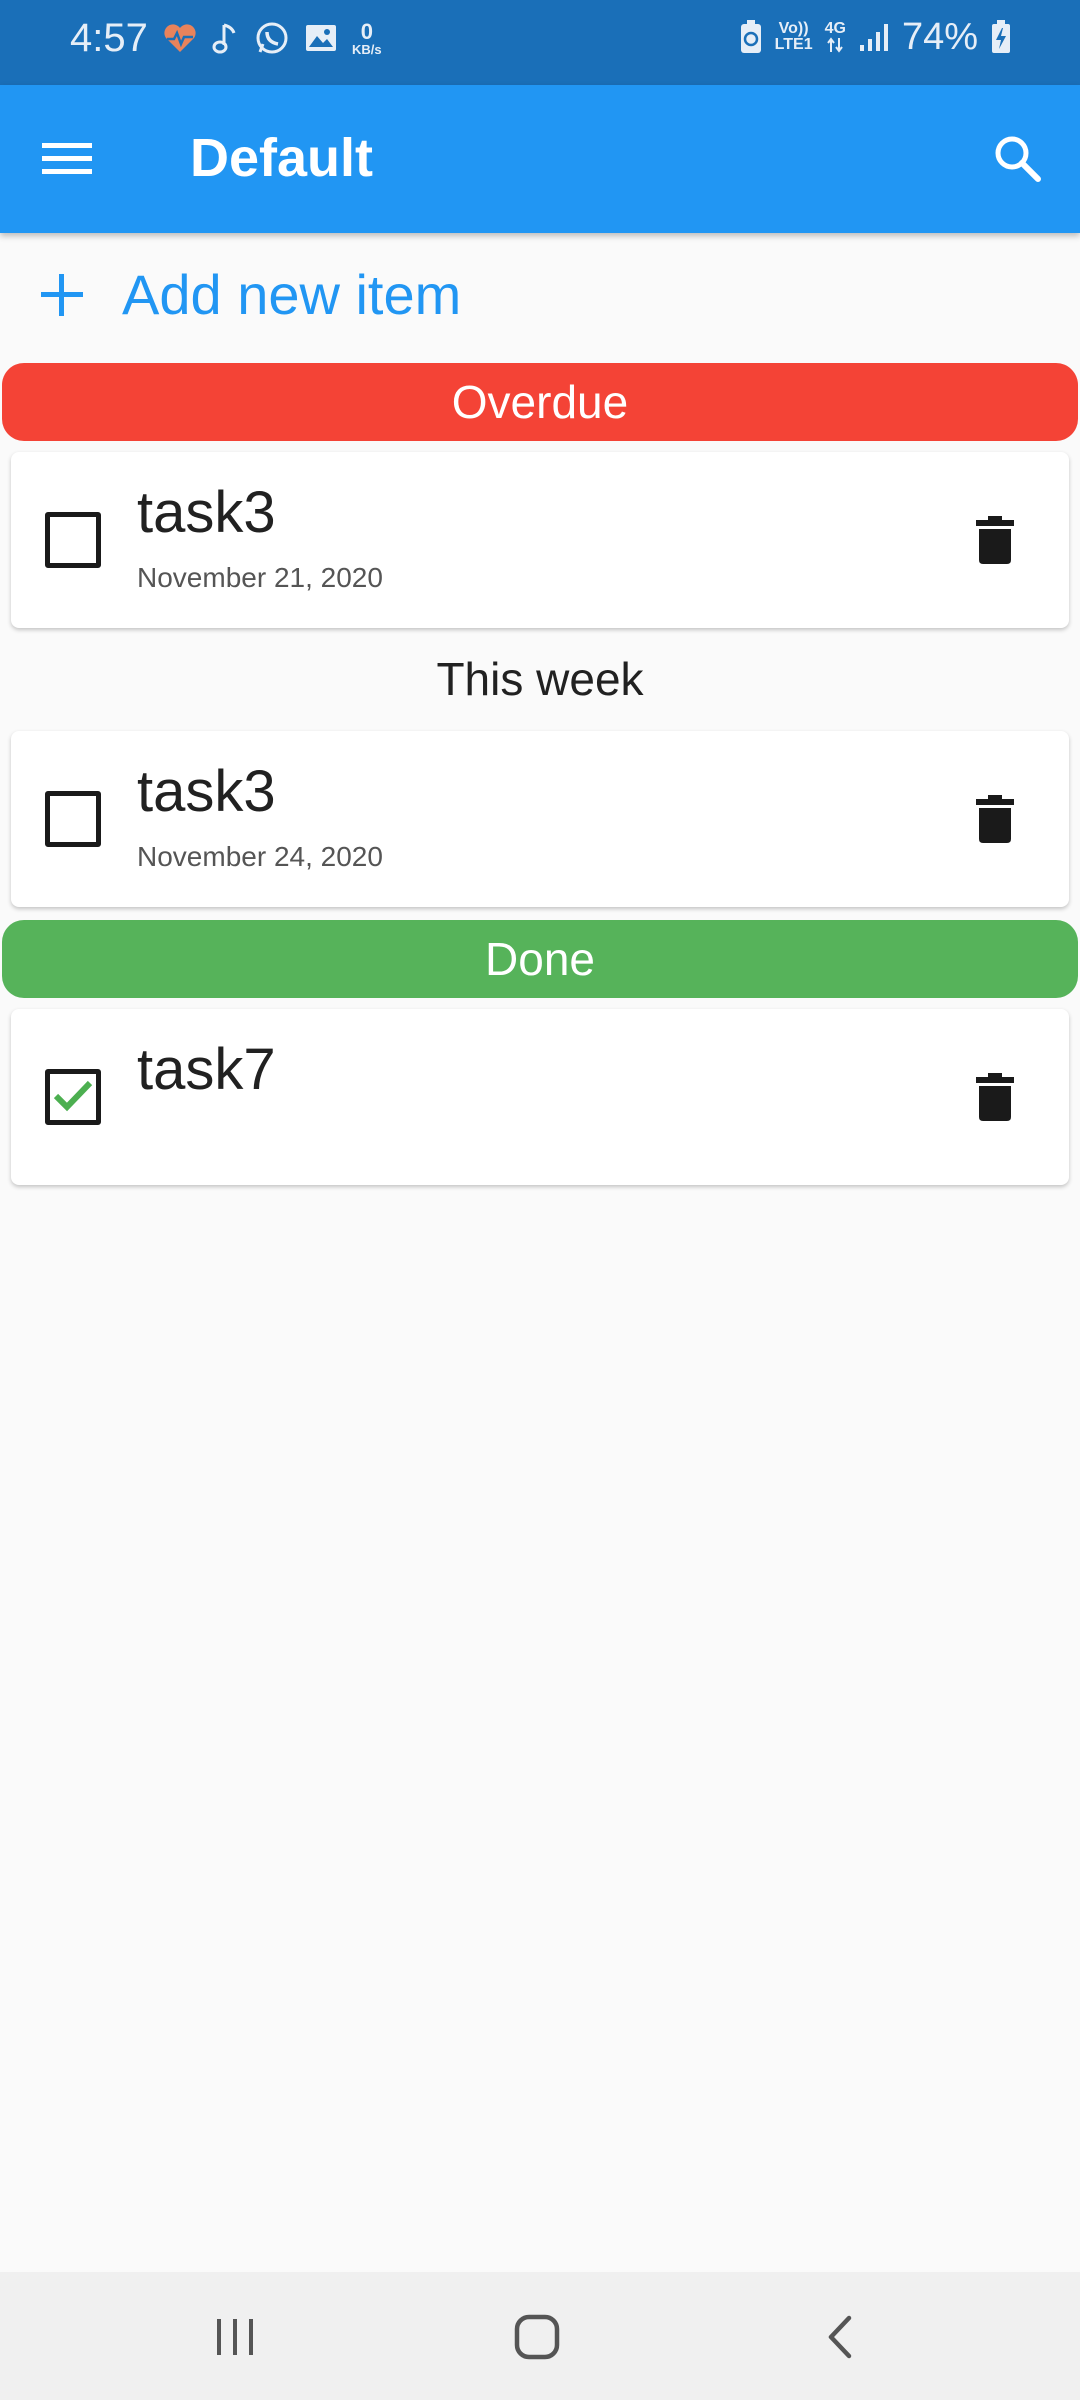  I want to click on plus-icon, so click(62, 295).